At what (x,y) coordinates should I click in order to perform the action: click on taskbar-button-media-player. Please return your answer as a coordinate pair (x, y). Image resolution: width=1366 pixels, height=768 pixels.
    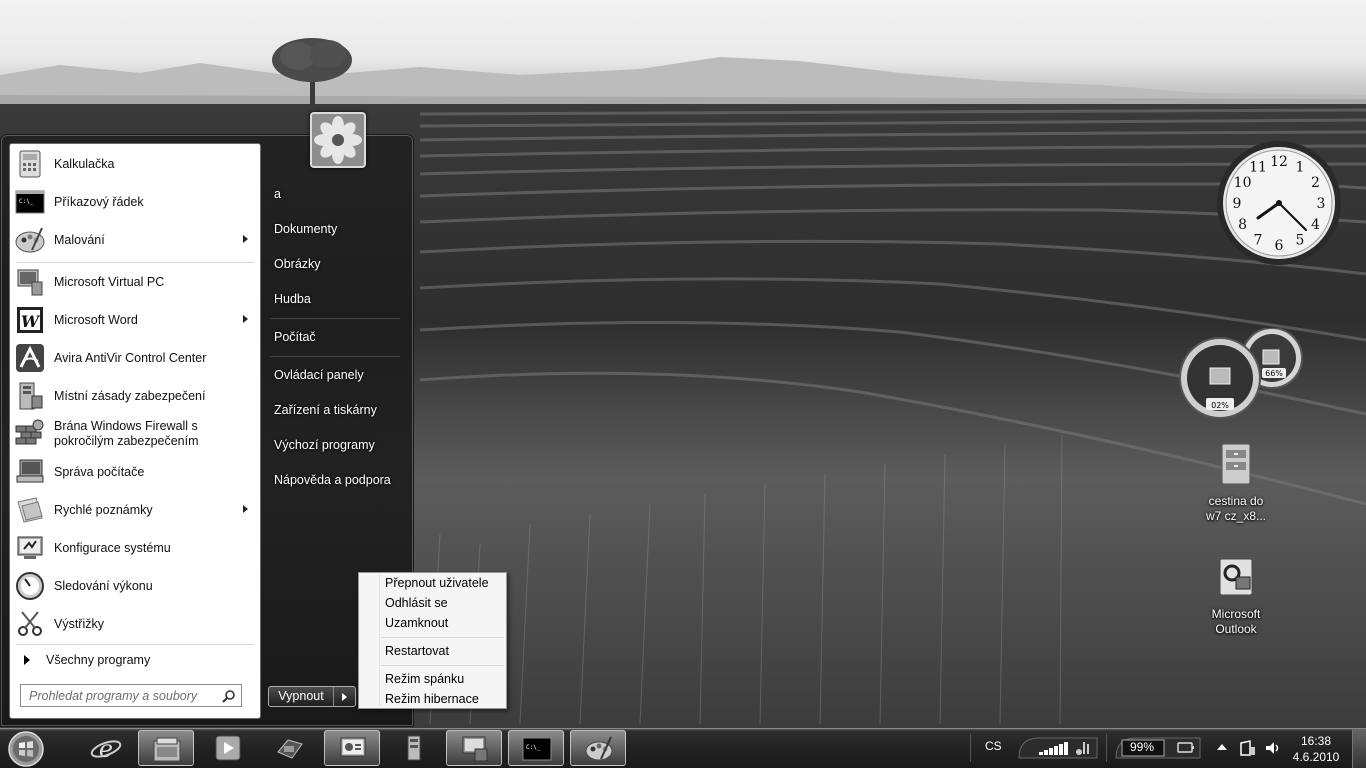
    Looking at the image, I should click on (228, 748).